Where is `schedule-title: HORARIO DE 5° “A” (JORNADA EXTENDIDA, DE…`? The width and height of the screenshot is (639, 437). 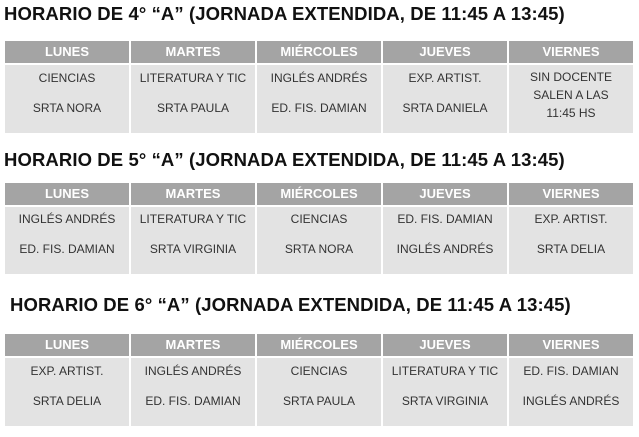
schedule-title: HORARIO DE 5° “A” (JORNADA EXTENDIDA, DE… is located at coordinates (284, 159).